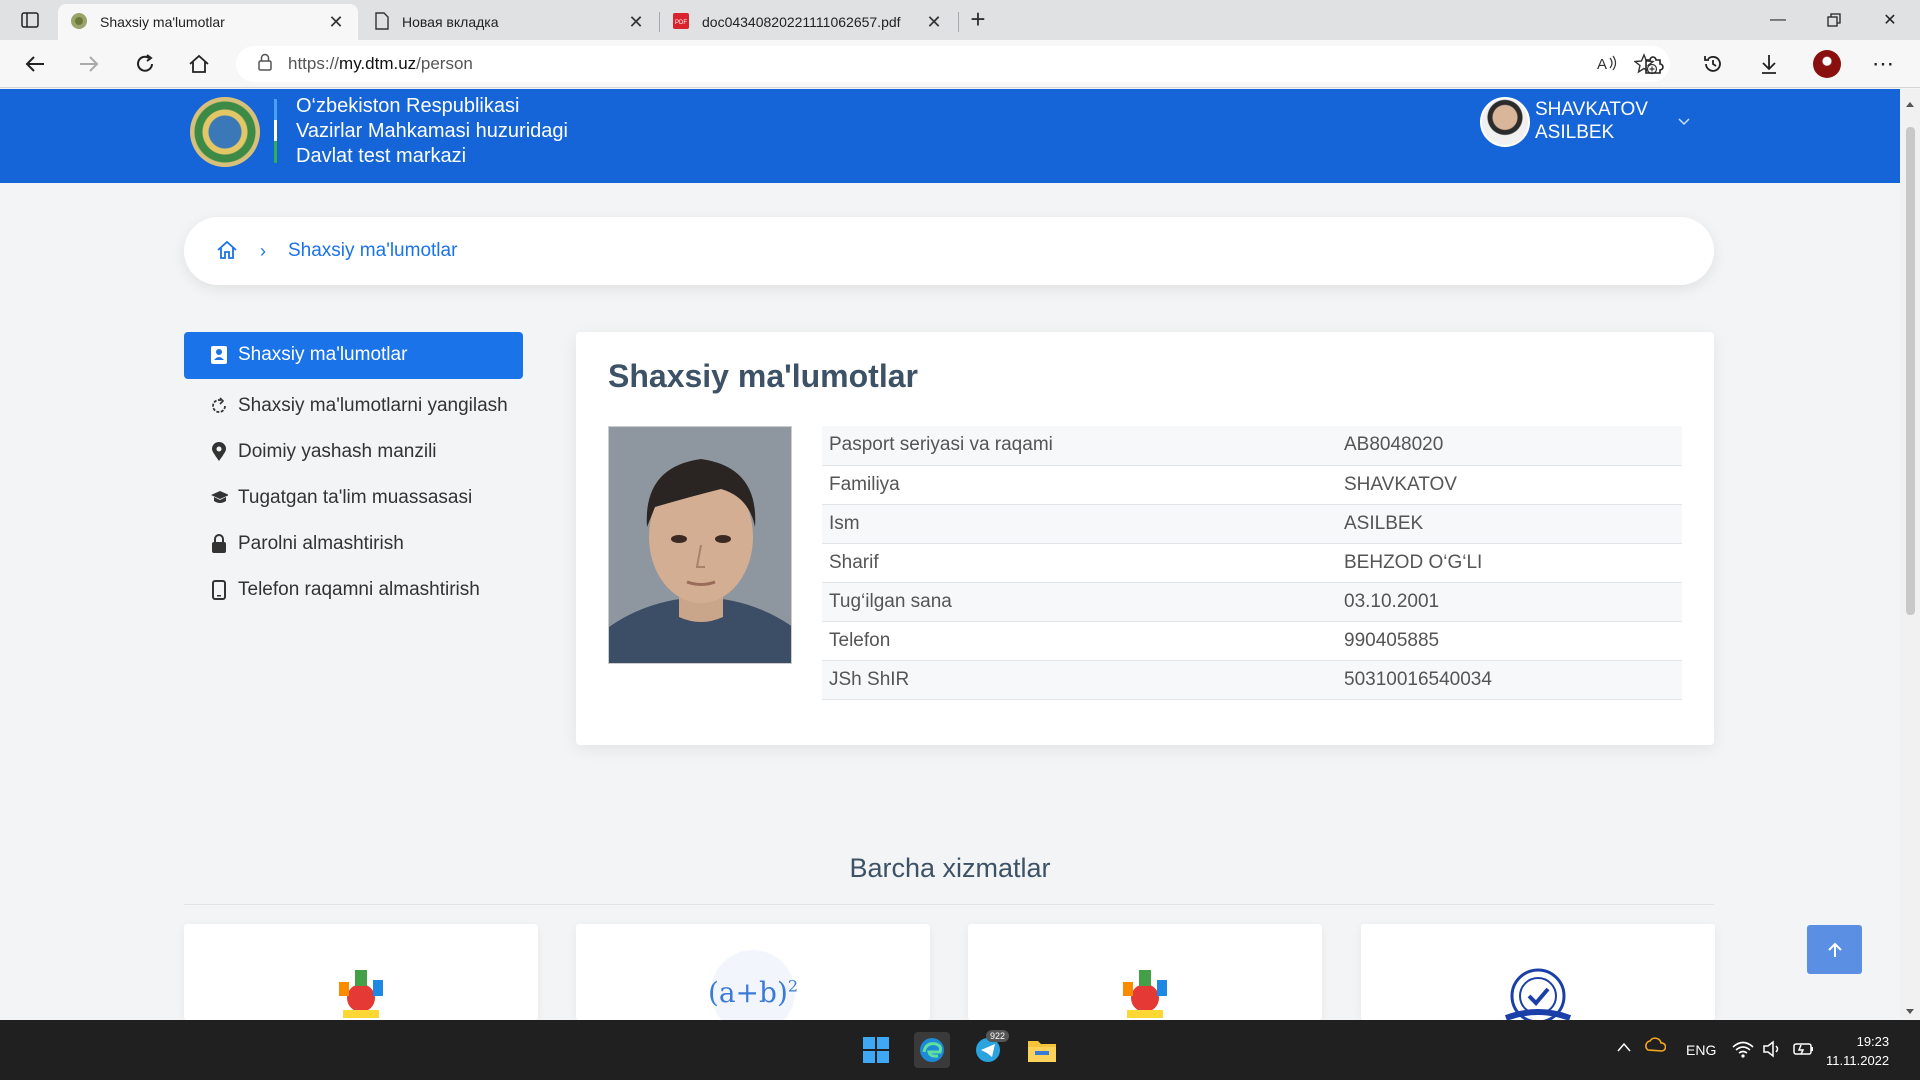 The height and width of the screenshot is (1080, 1920). I want to click on forward-button, so click(89, 64).